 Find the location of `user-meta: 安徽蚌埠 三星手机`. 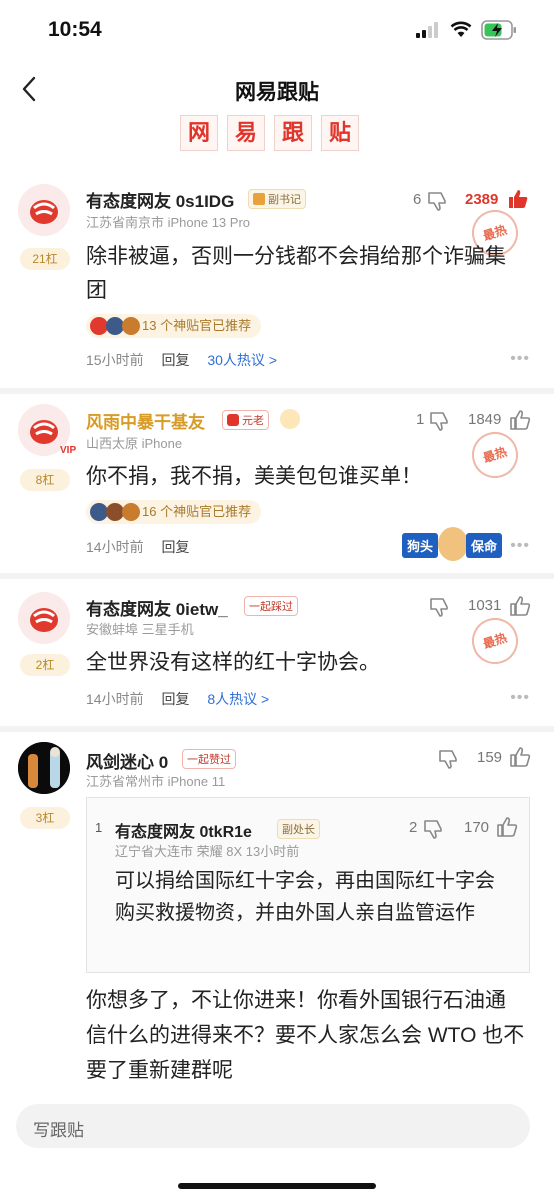

user-meta: 安徽蚌埠 三星手机 is located at coordinates (140, 629).